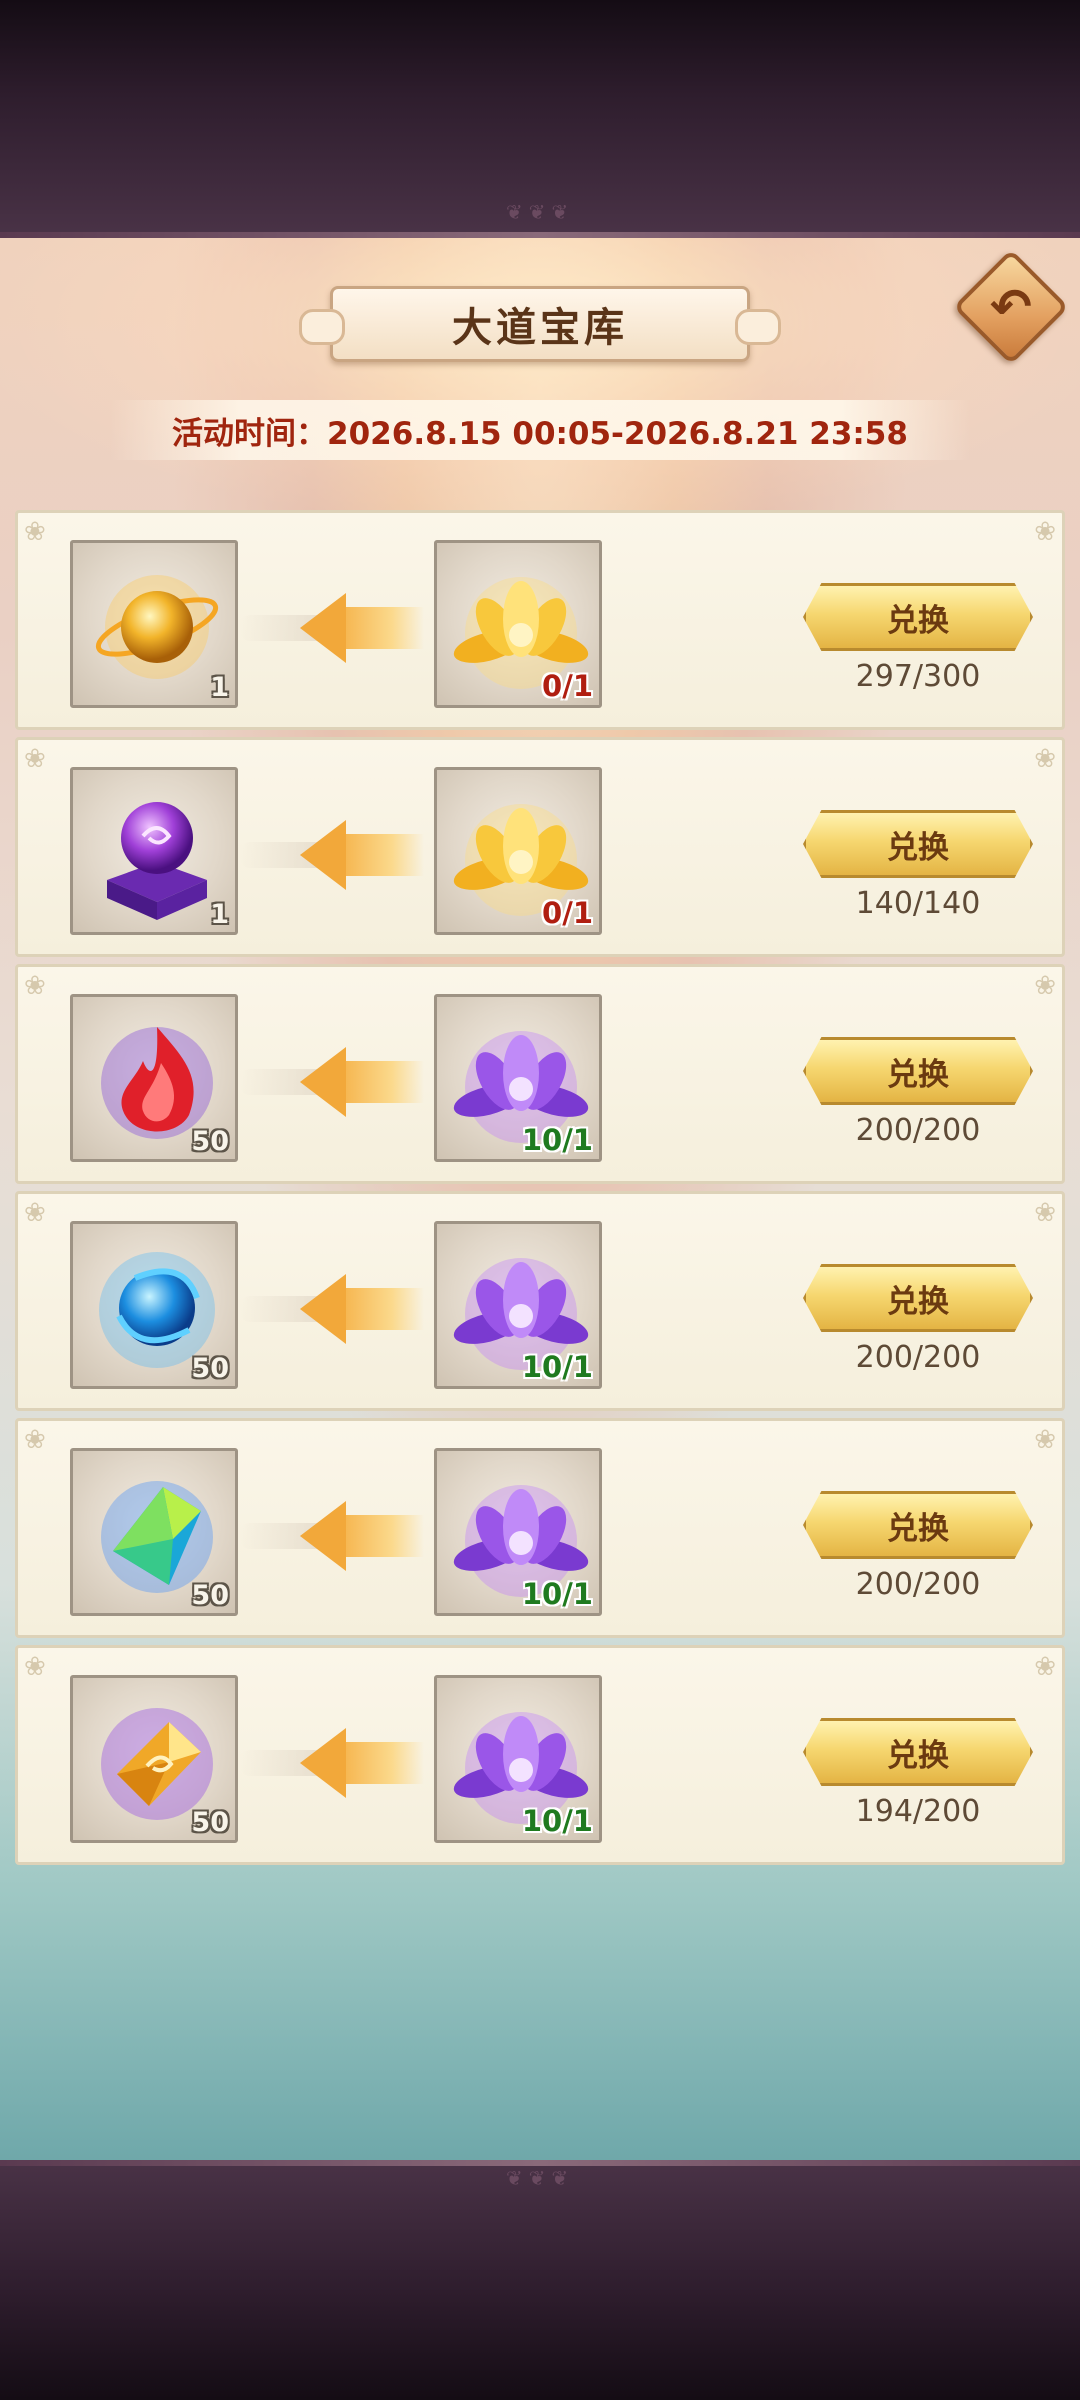 Image resolution: width=1080 pixels, height=2400 pixels. What do you see at coordinates (540, 2178) in the screenshot?
I see `bottom-ornament: ❦❦❦` at bounding box center [540, 2178].